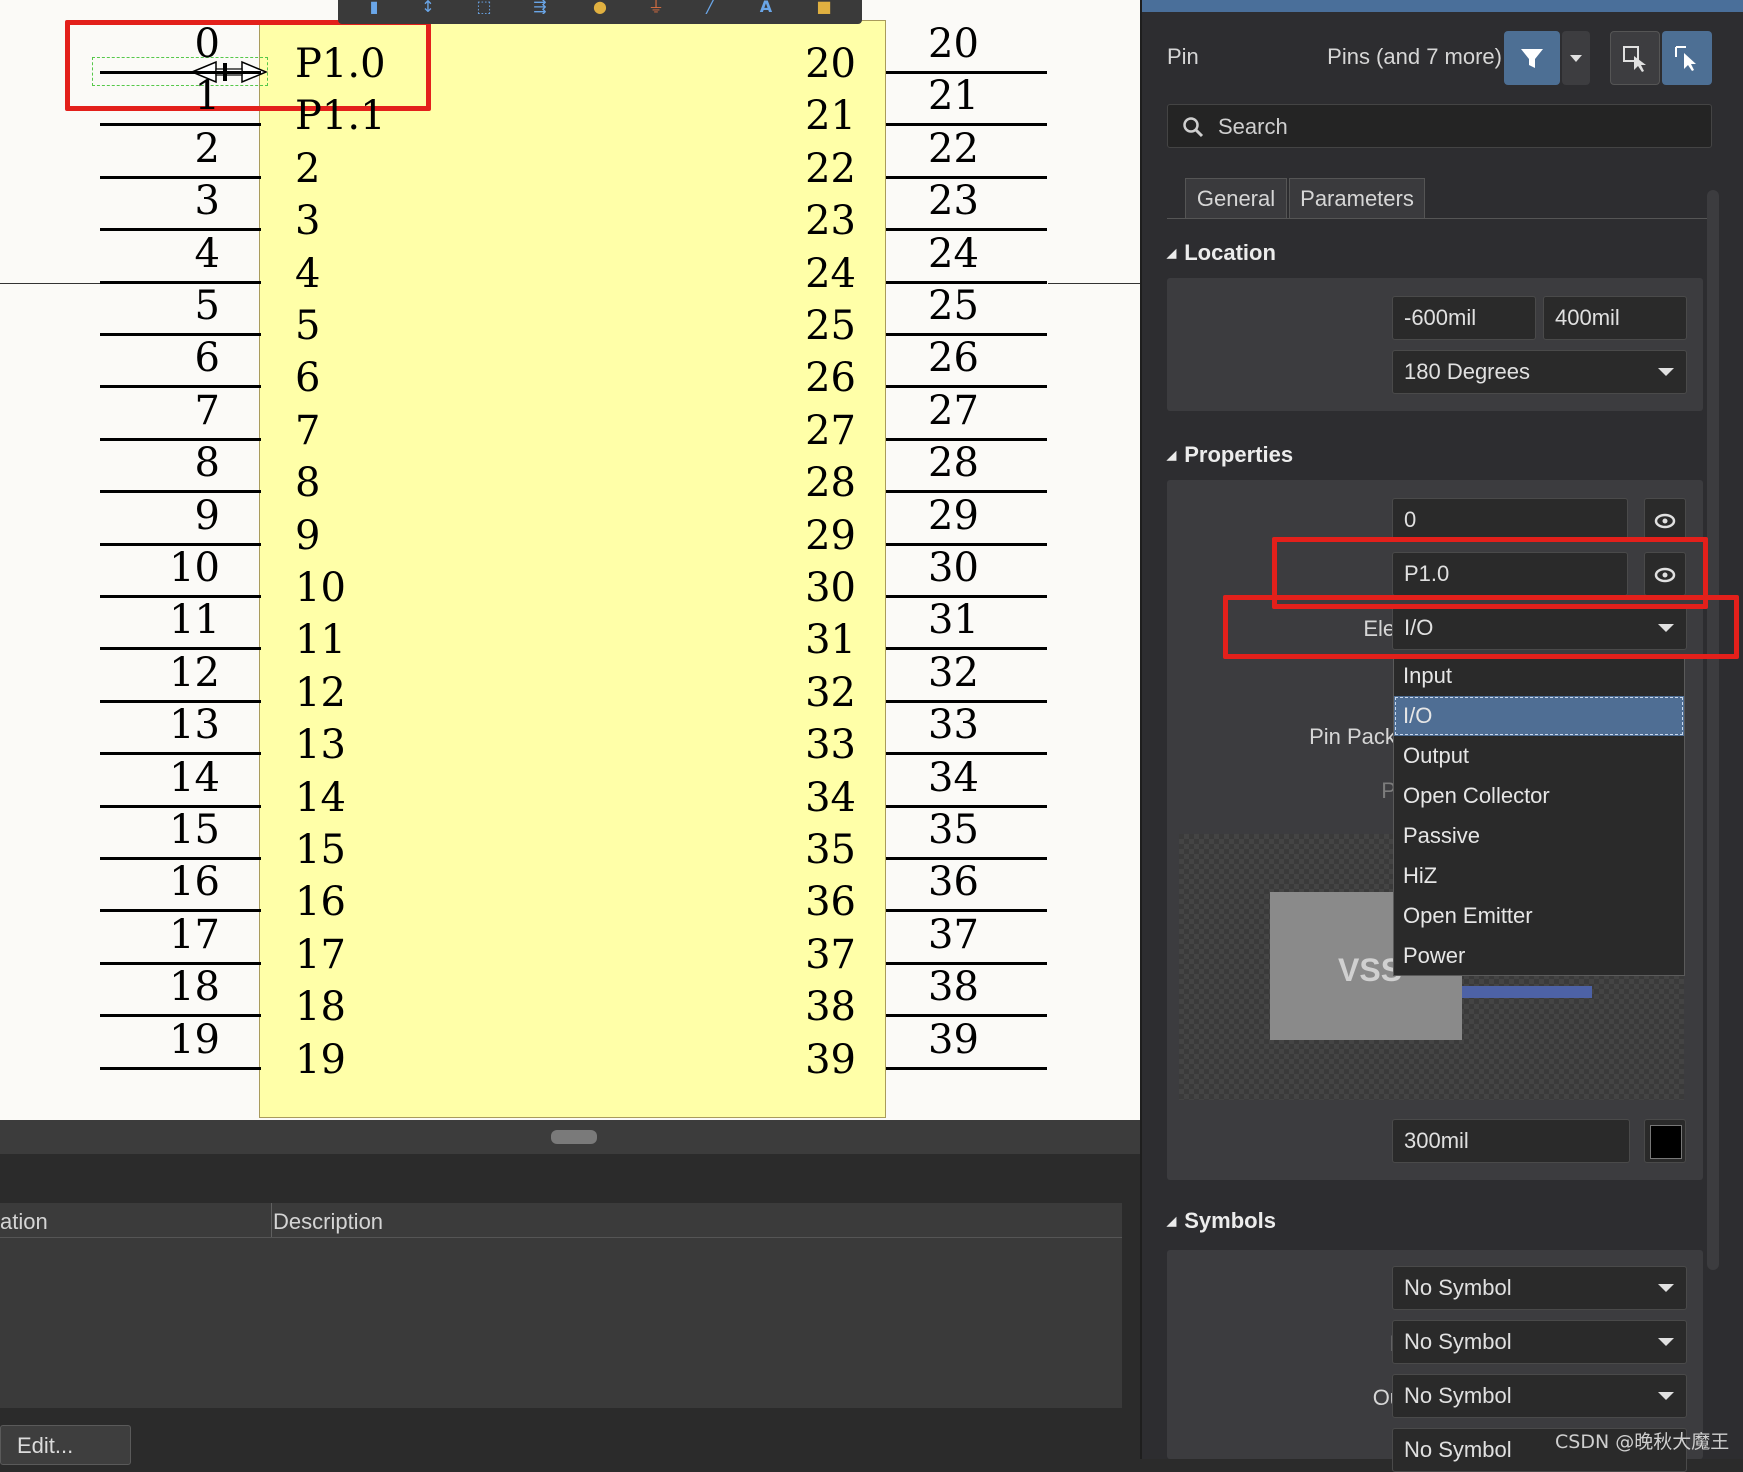 The width and height of the screenshot is (1743, 1472). Describe the element at coordinates (1539, 372) in the screenshot. I see `rotation-dropdown: 180 Degrees` at that location.